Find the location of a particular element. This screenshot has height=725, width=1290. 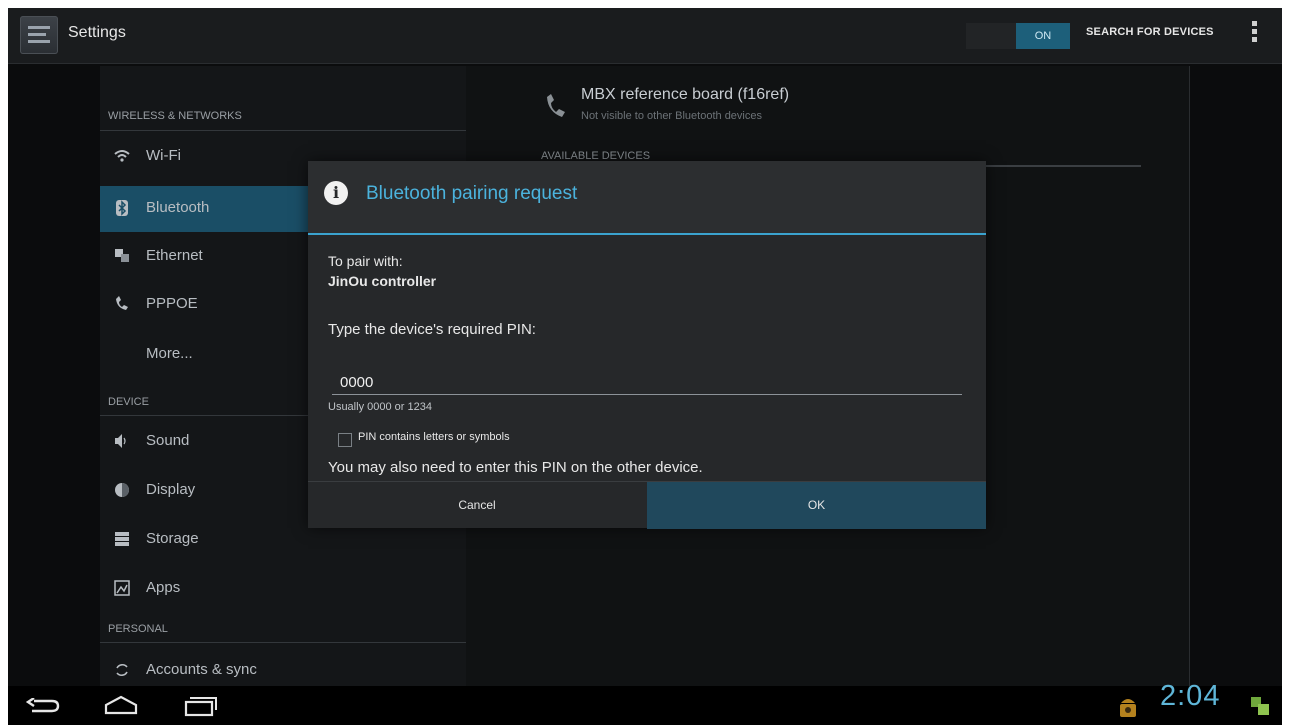

phone-icon is located at coordinates (556, 105).